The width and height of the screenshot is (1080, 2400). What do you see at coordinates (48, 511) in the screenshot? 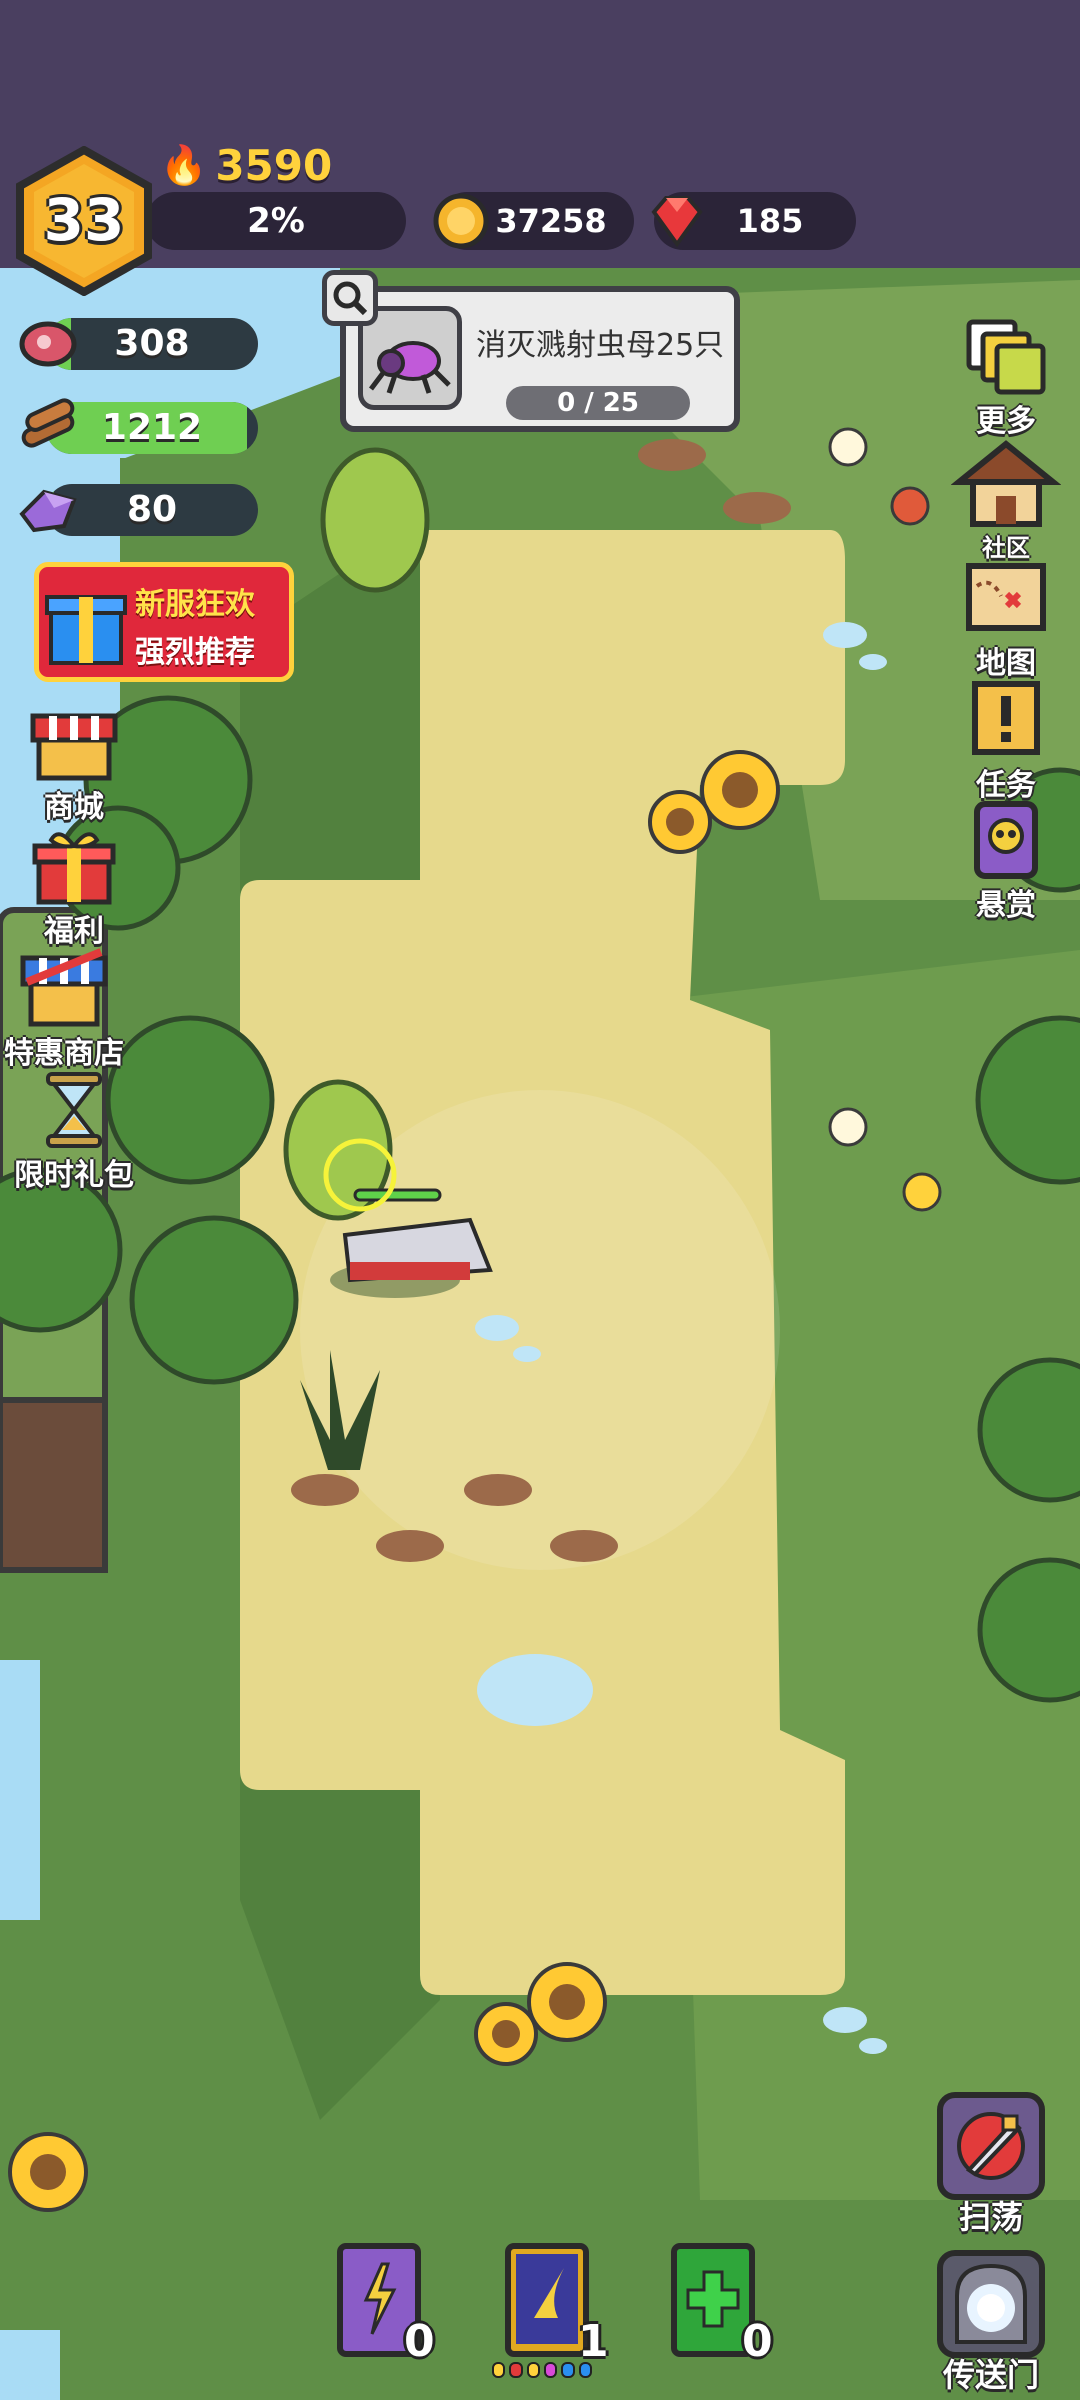
I see `purple-crystal-icon` at bounding box center [48, 511].